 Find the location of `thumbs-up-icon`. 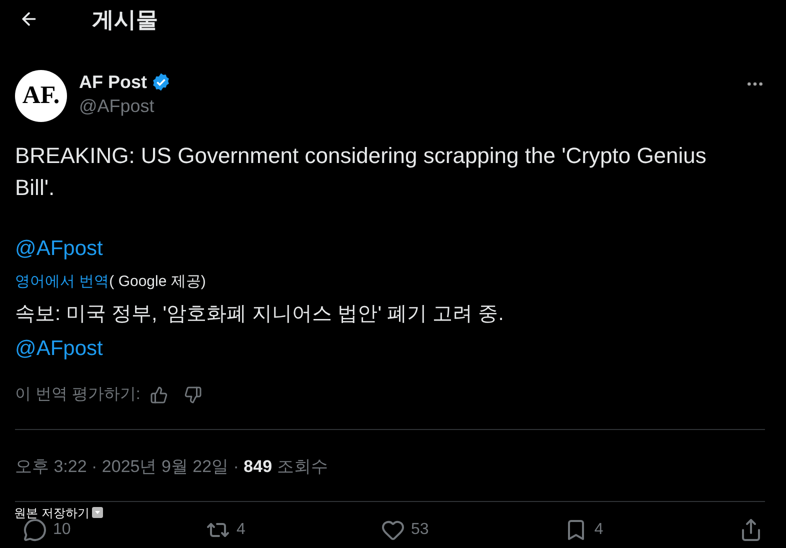

thumbs-up-icon is located at coordinates (159, 395).